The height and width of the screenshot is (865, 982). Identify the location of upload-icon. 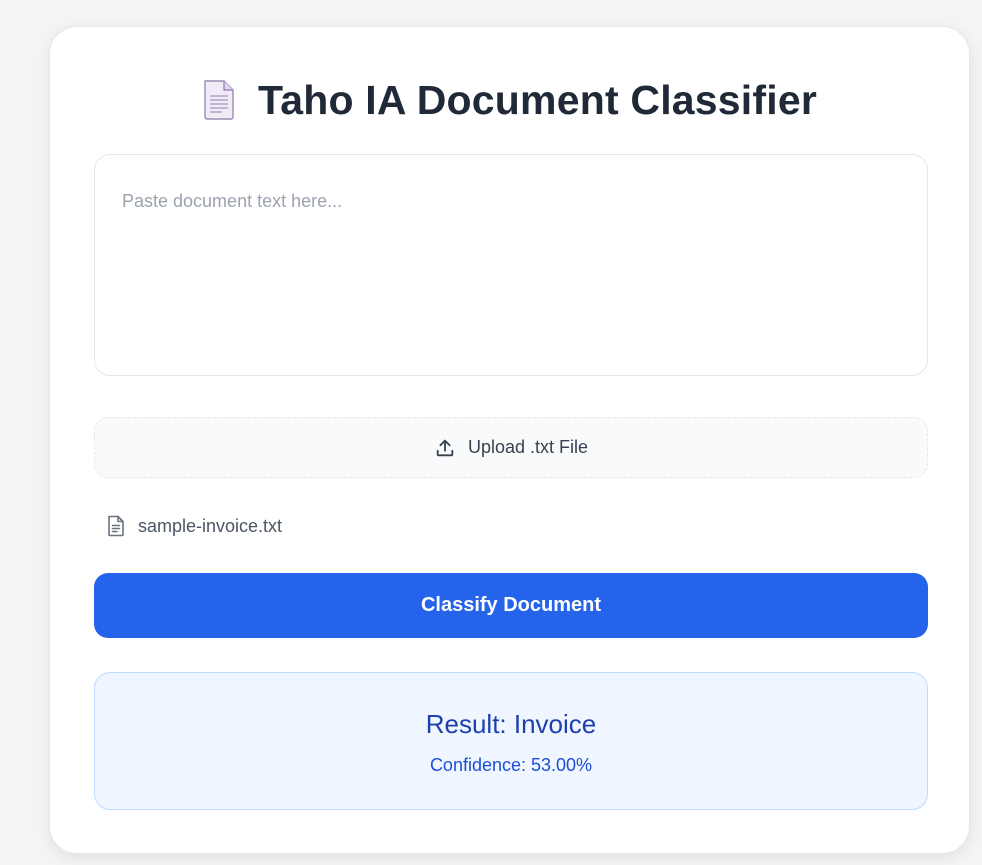
(445, 447).